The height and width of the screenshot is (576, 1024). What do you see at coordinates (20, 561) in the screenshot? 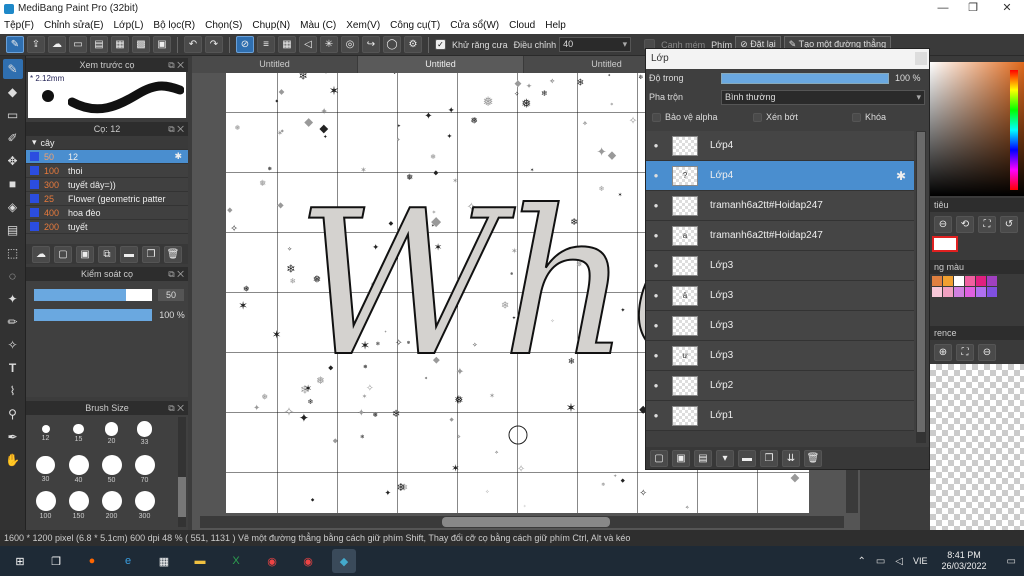
I see `windows-start-icon: ⊞` at bounding box center [20, 561].